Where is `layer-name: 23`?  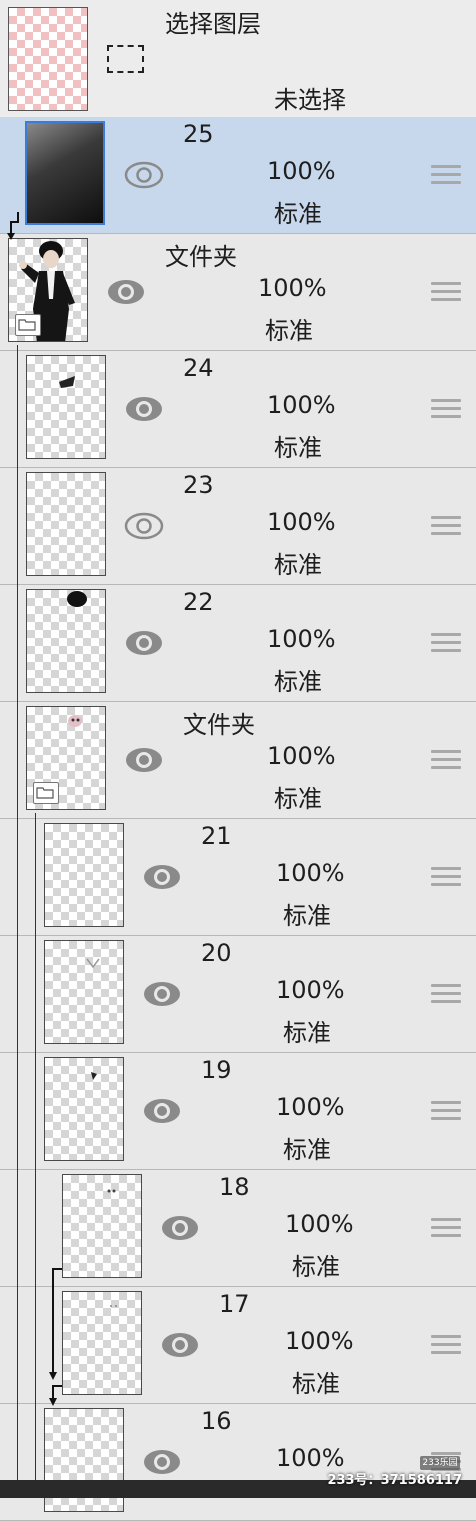
layer-name: 23 is located at coordinates (198, 485).